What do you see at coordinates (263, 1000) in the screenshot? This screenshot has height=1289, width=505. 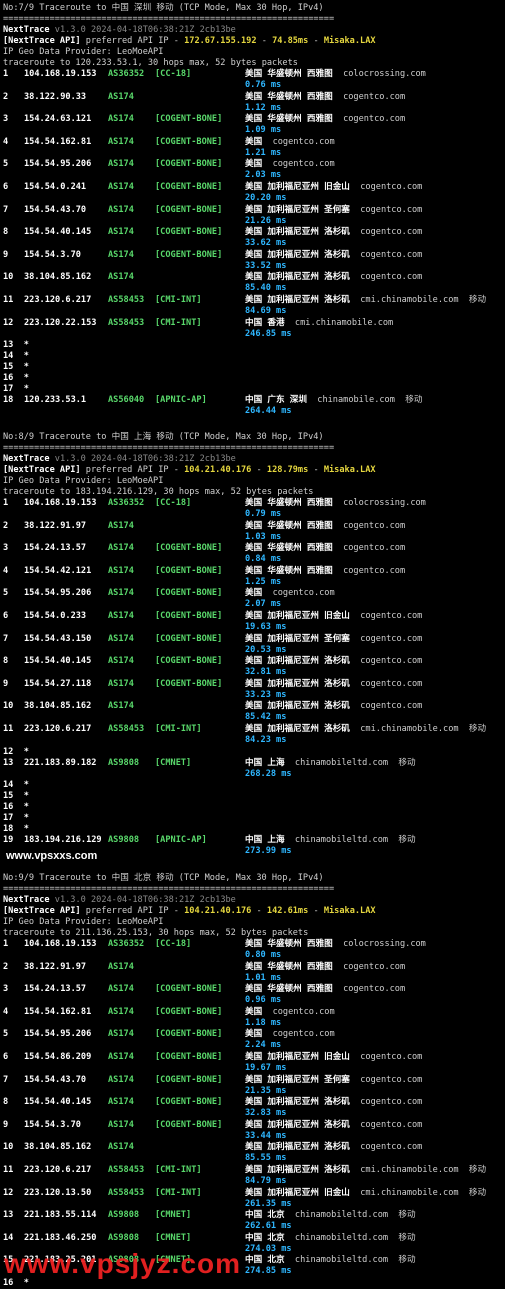 I see `hop-rtt: 0.96 ms` at bounding box center [263, 1000].